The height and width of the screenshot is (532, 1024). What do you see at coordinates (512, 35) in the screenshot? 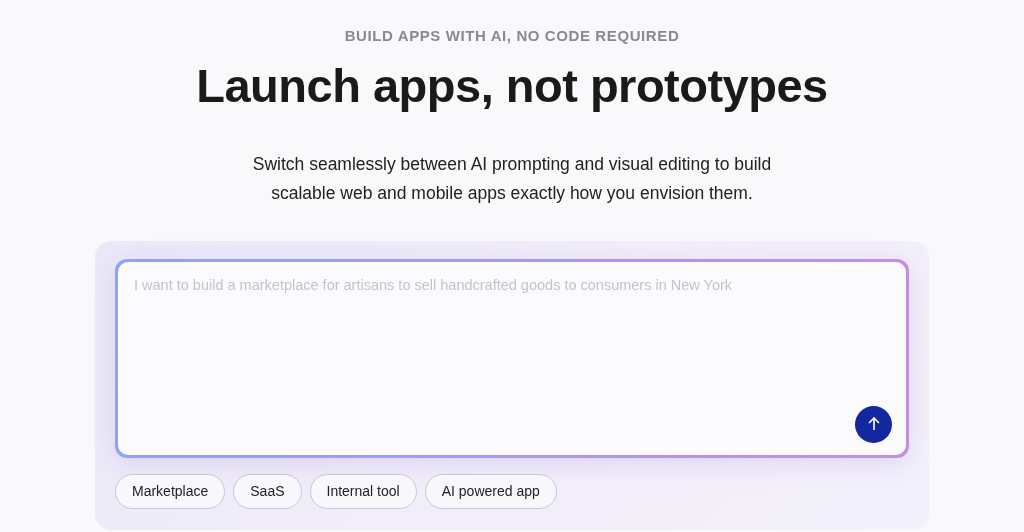
I see `eyebrow-text: BUILD APPS WITH AI, NO CODE REQUIRED` at bounding box center [512, 35].